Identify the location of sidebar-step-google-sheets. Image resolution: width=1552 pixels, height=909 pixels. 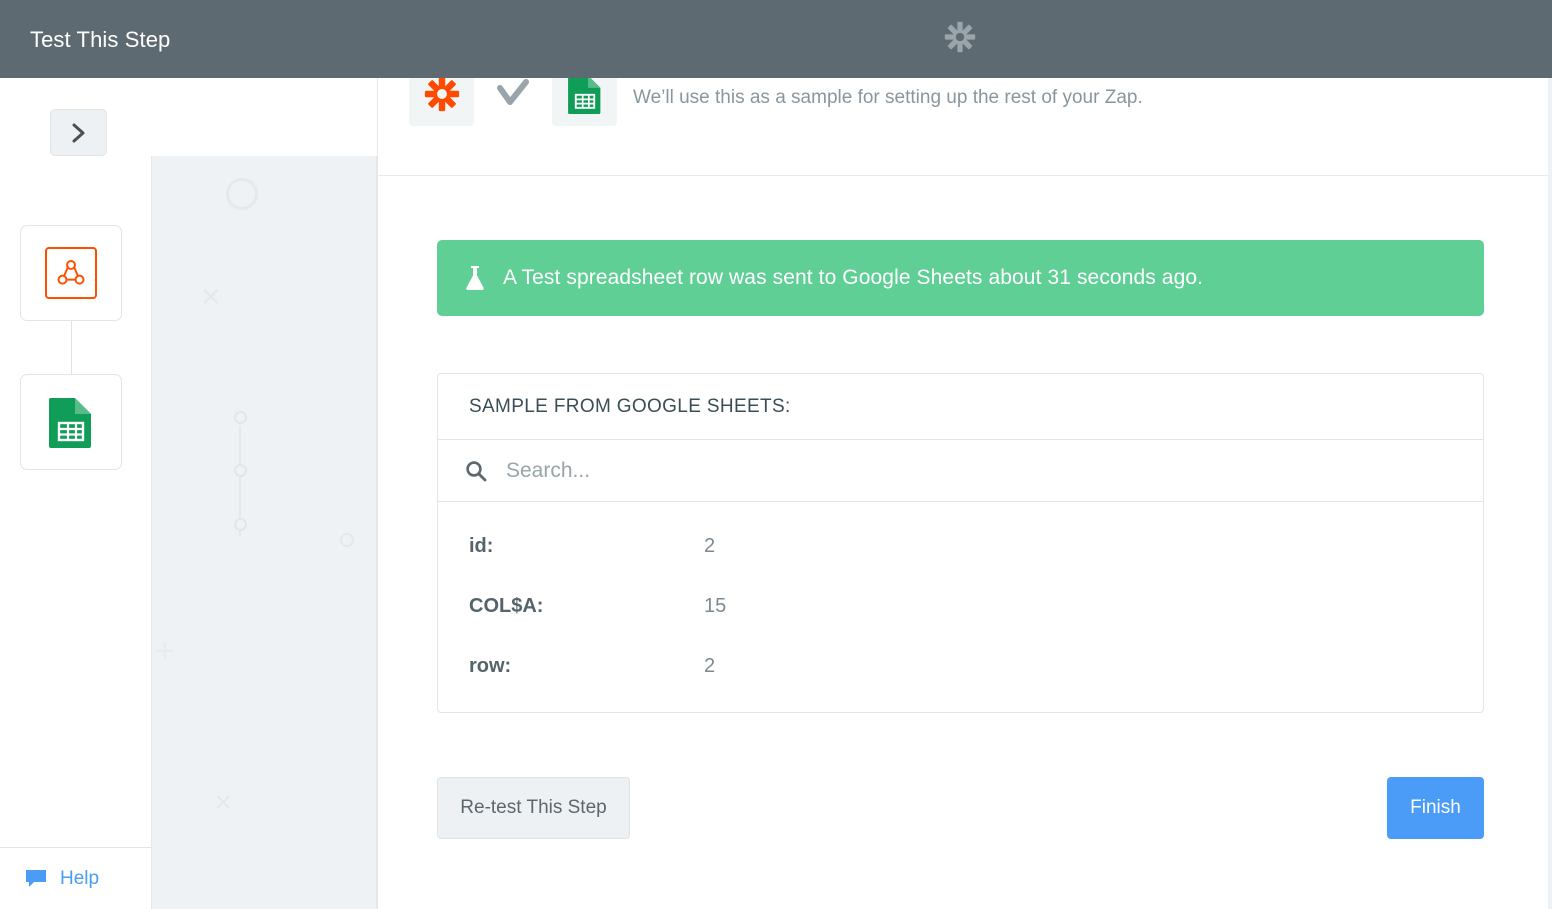
(71, 422).